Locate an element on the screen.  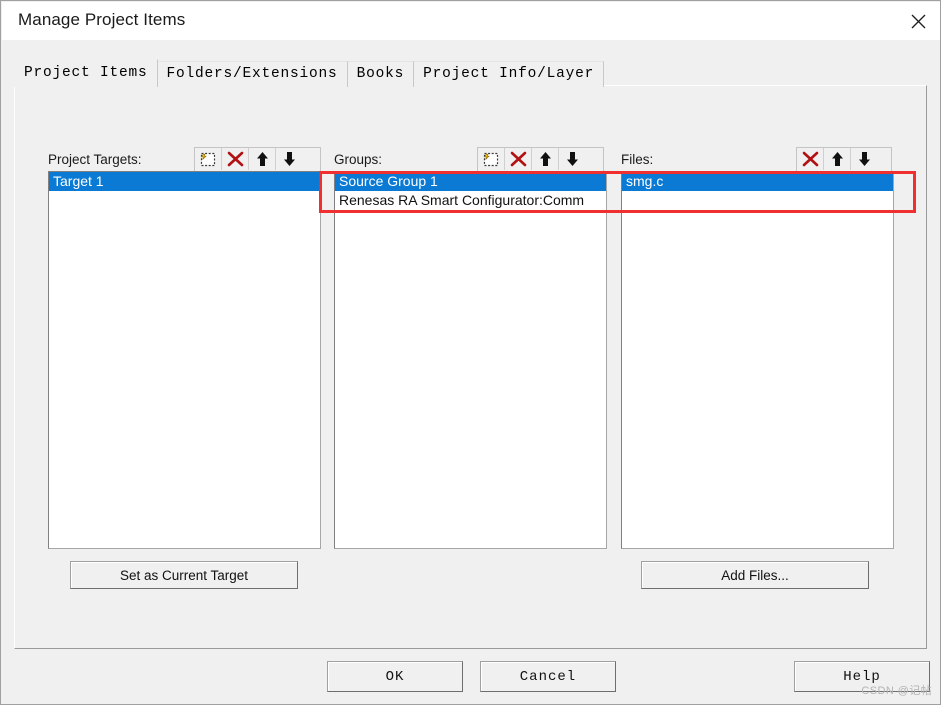
tab-project-items: Project Items is located at coordinates (86, 73).